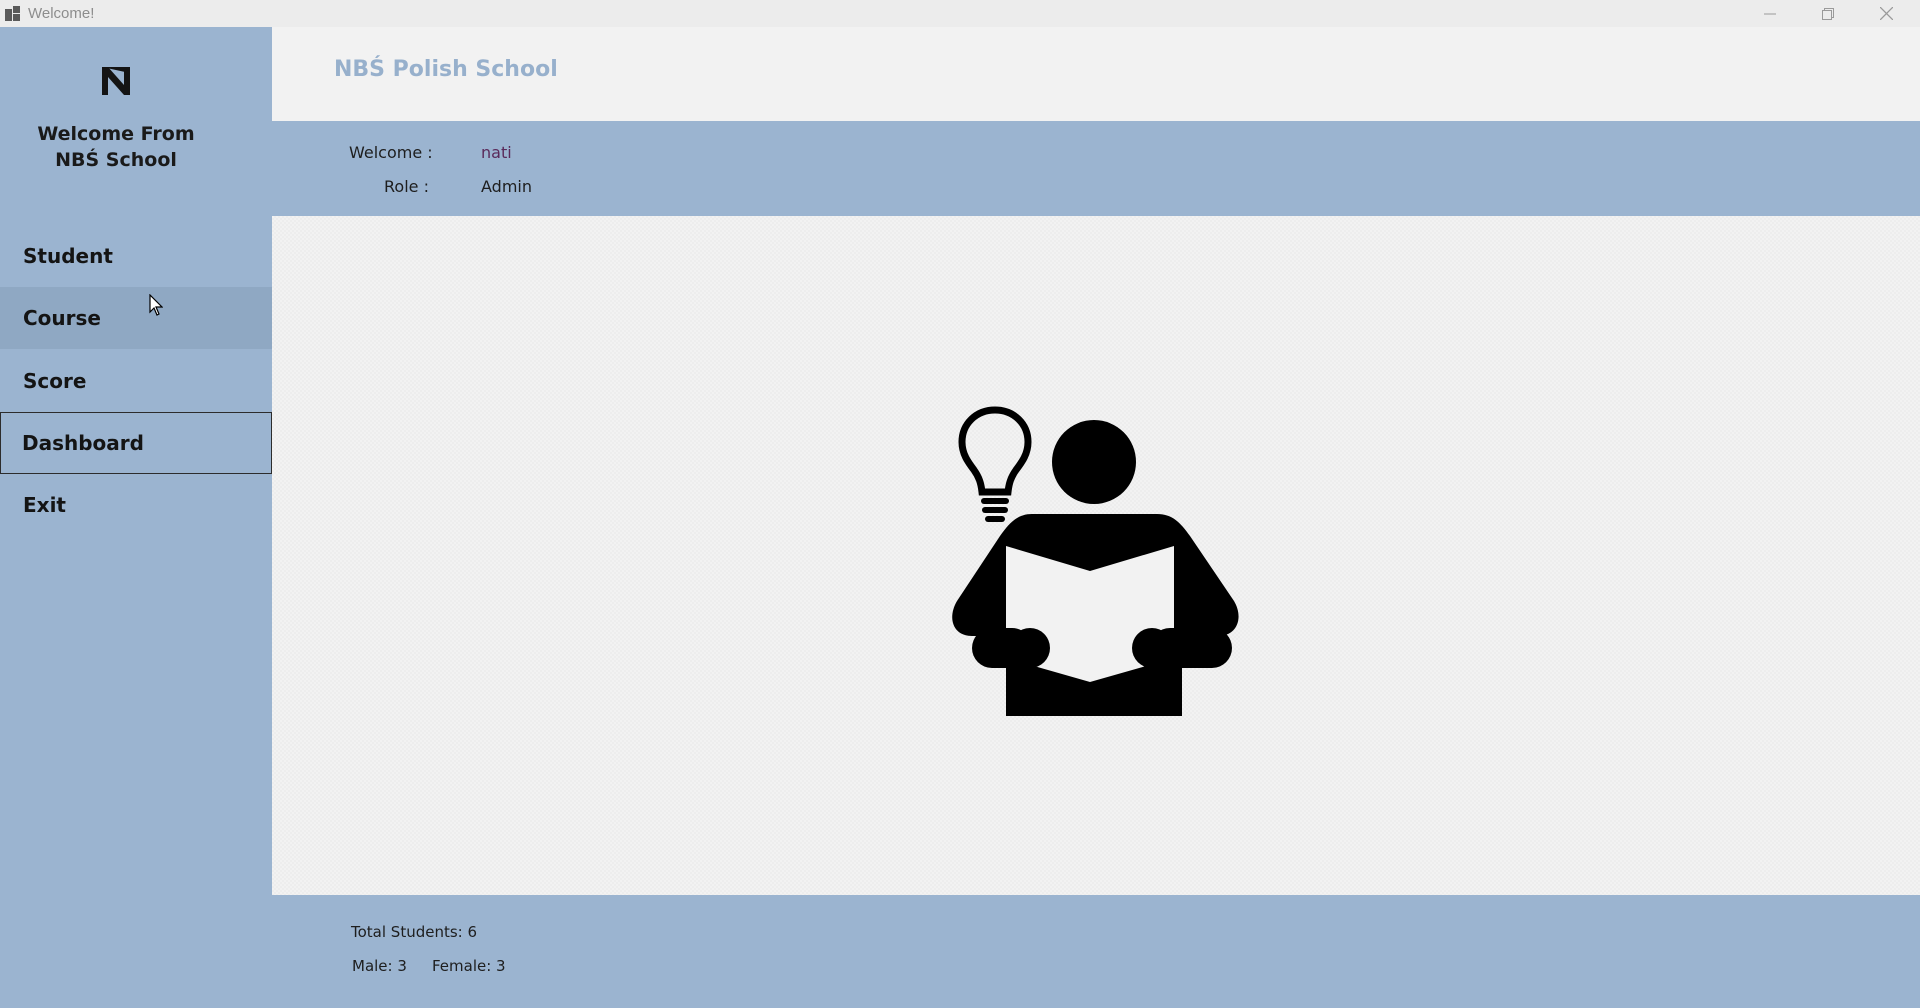 The width and height of the screenshot is (1920, 1008). I want to click on restore-button, so click(1828, 13).